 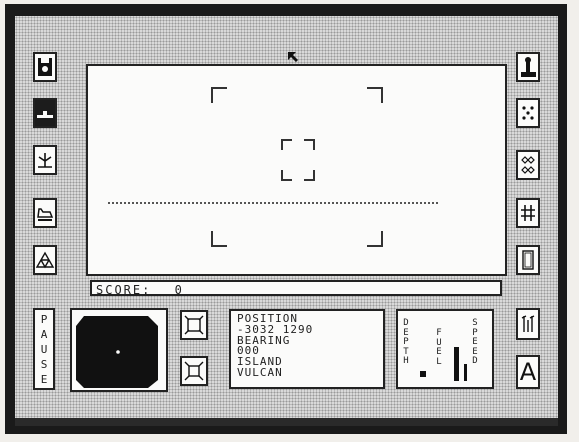 I want to click on score-display: SCORE: 0, so click(x=296, y=288).